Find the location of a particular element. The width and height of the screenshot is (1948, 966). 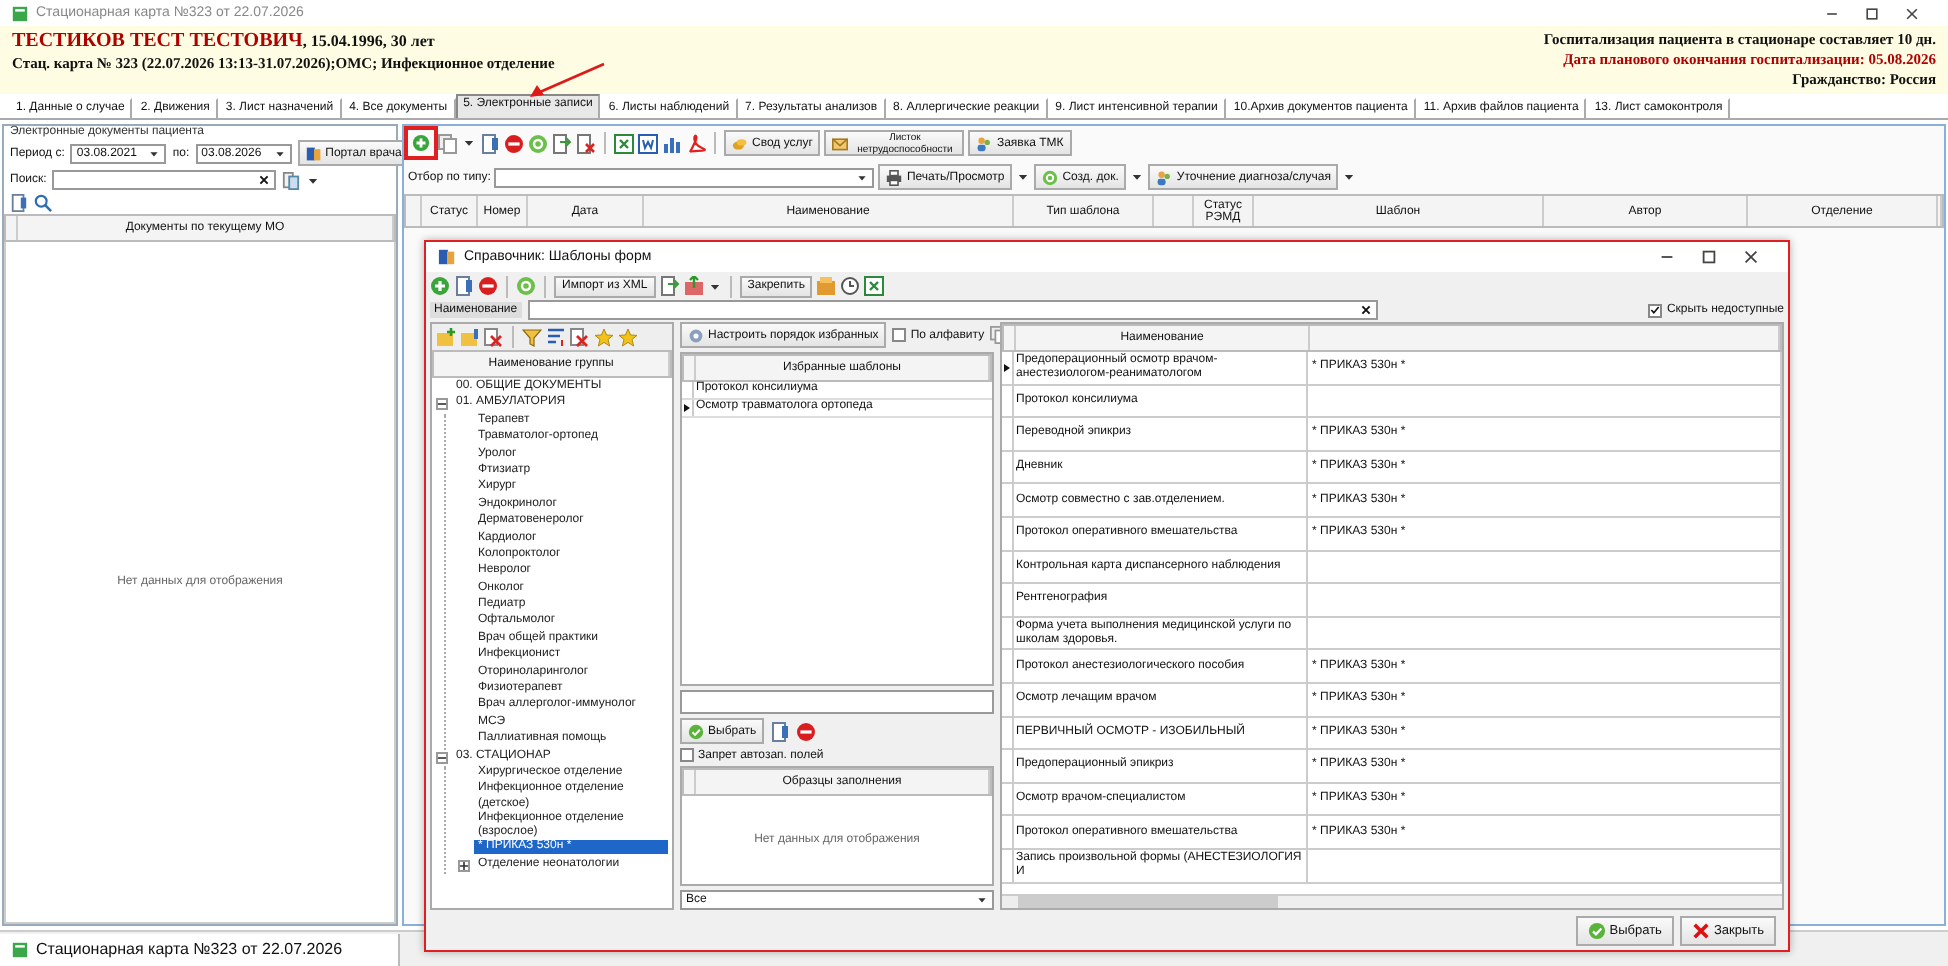

add-button is located at coordinates (421, 143).